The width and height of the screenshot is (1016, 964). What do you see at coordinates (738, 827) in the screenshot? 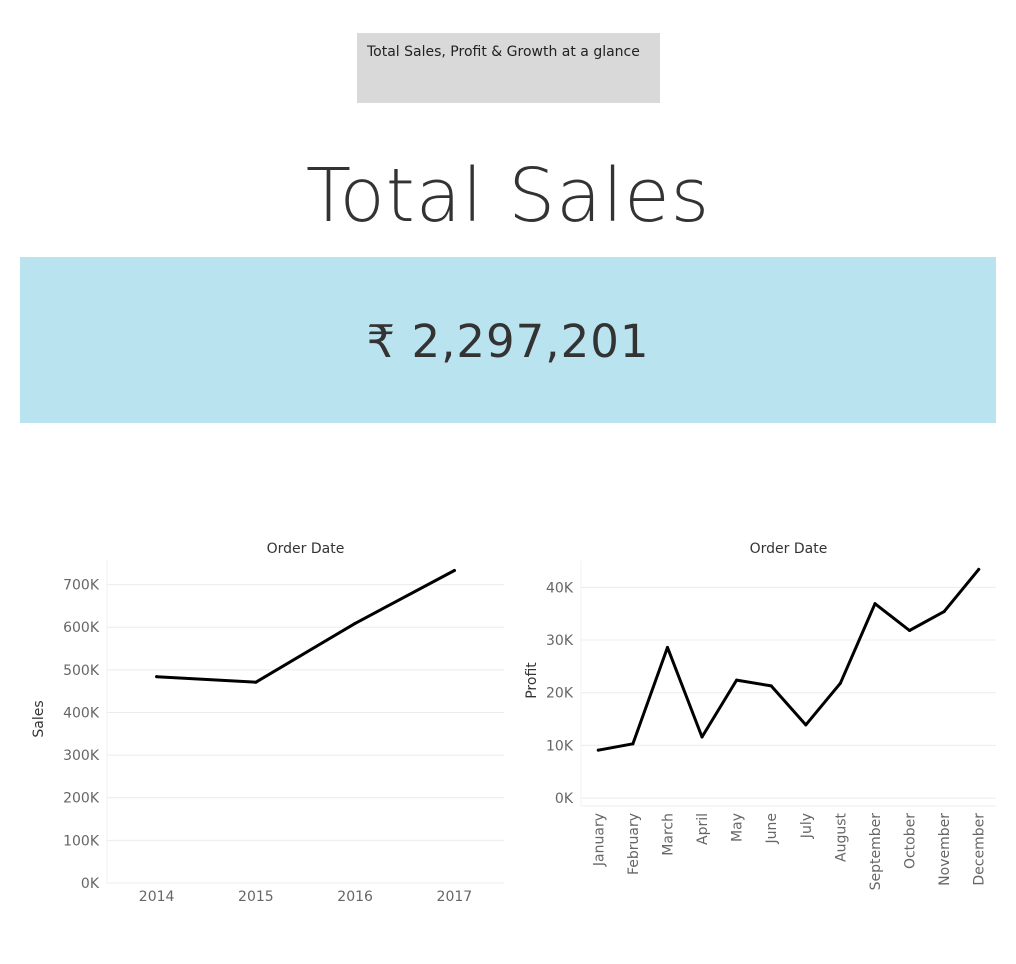
I see `x-tick-label: May` at bounding box center [738, 827].